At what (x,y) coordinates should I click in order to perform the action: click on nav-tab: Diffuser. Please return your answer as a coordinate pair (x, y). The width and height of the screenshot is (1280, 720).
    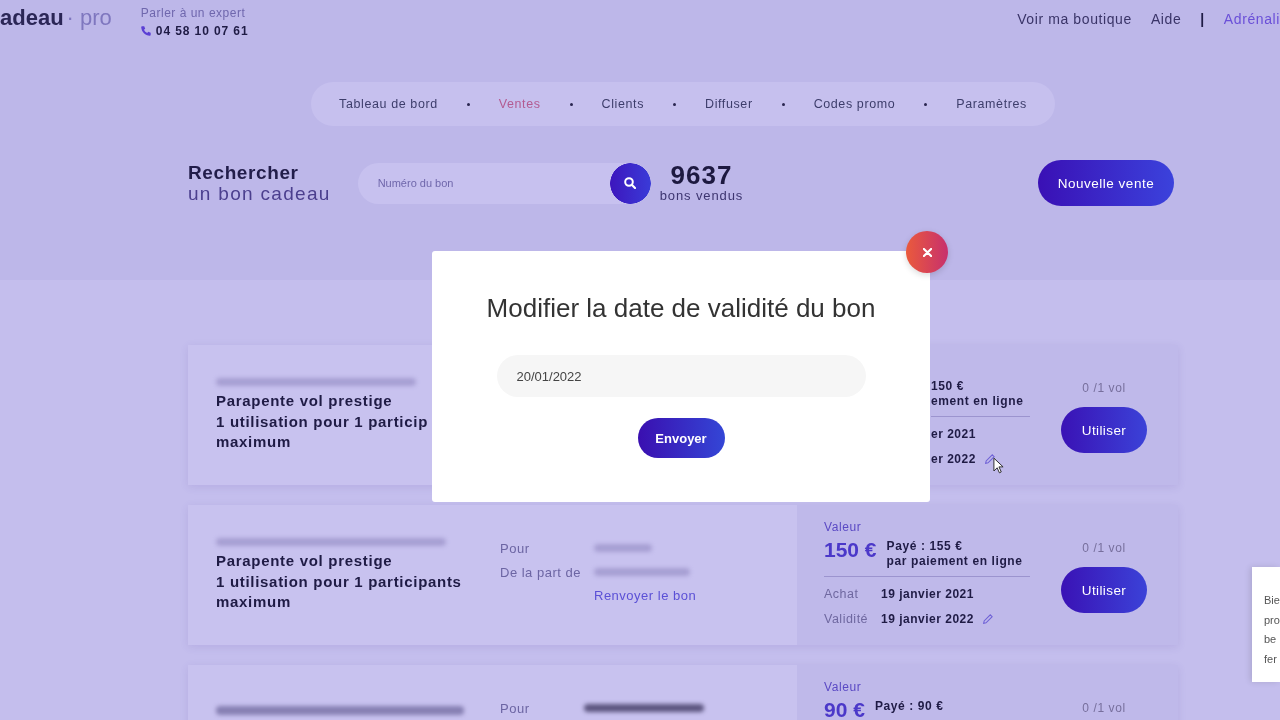
    Looking at the image, I should click on (729, 104).